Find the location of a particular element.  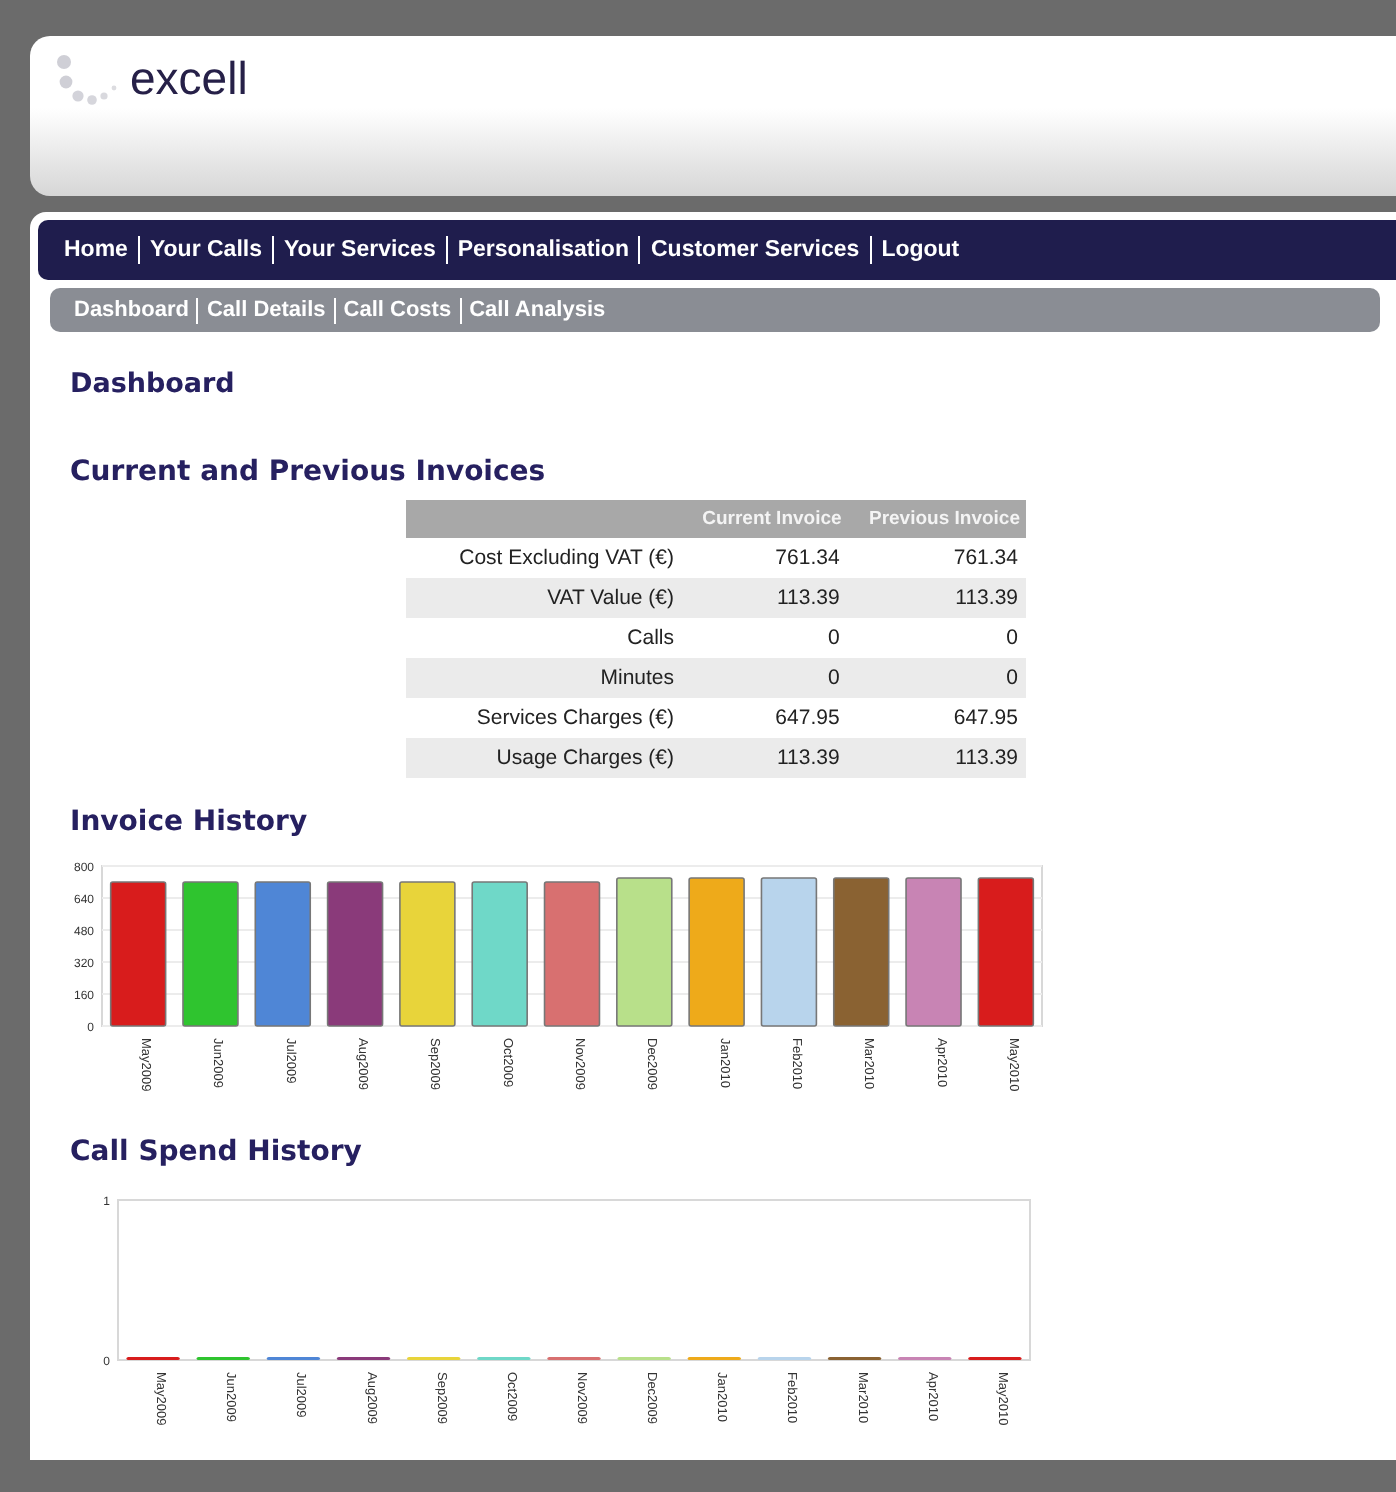

nav-link: Your Services is located at coordinates (359, 250).